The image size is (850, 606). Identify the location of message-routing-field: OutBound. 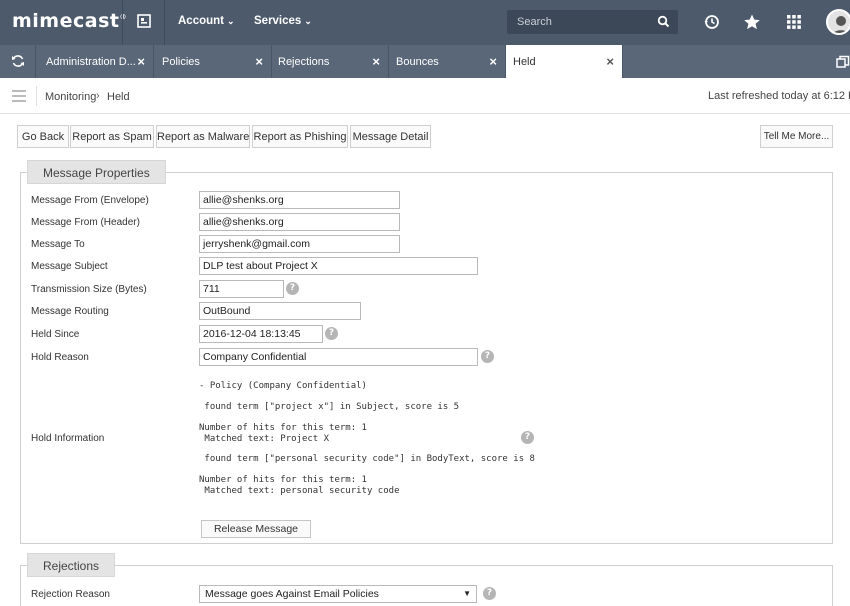
(280, 311).